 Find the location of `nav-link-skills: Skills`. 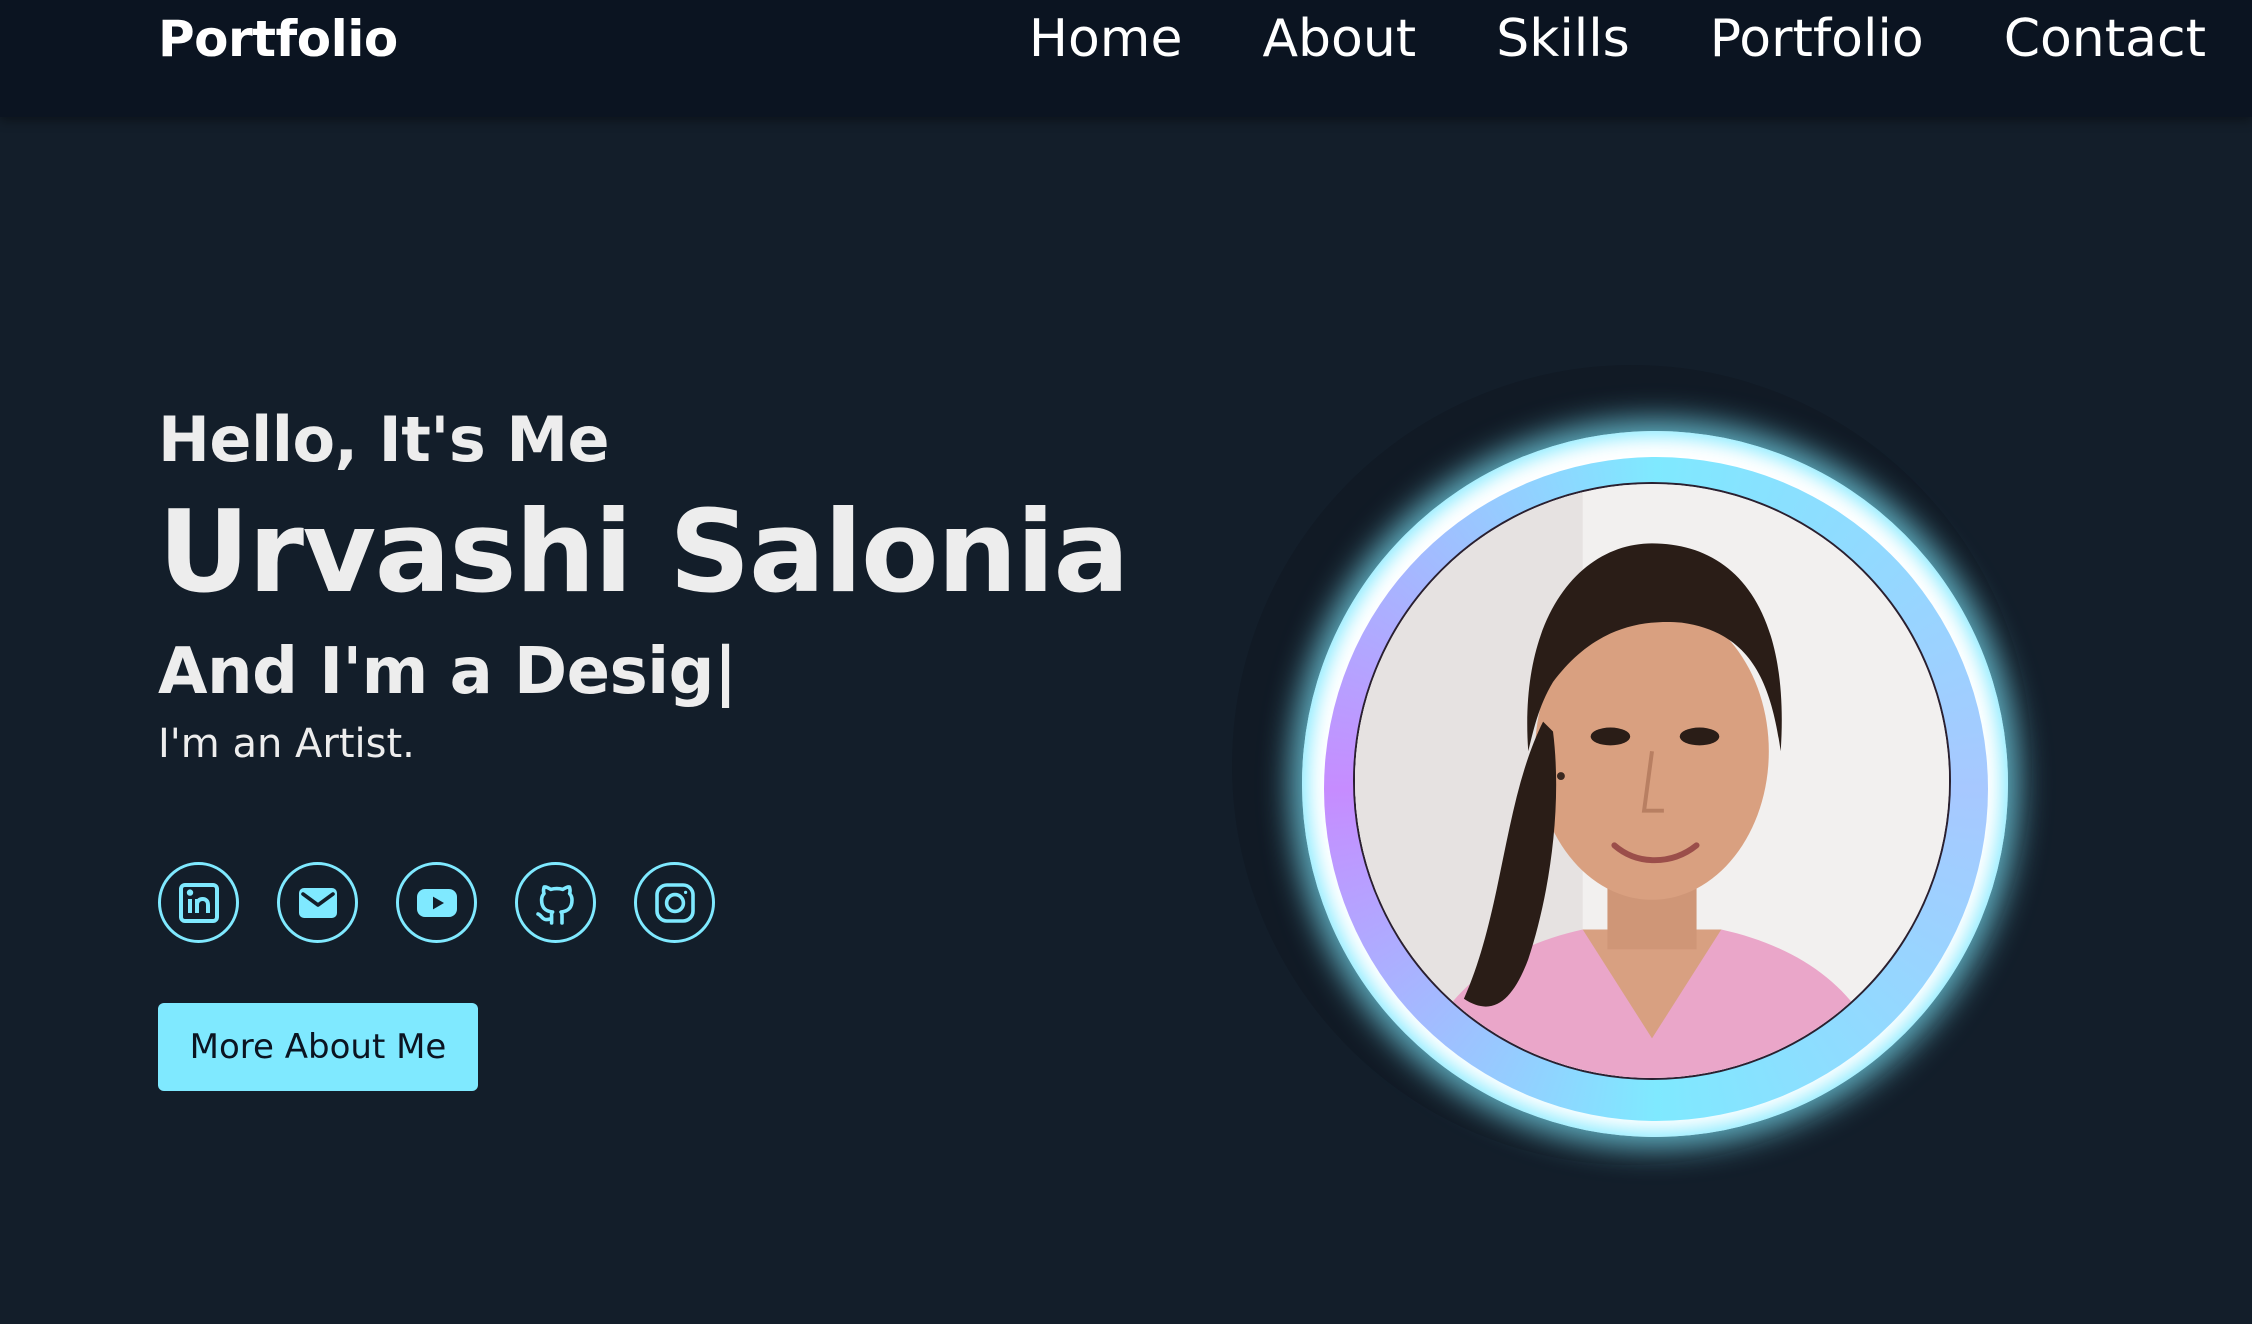

nav-link-skills: Skills is located at coordinates (1563, 39).